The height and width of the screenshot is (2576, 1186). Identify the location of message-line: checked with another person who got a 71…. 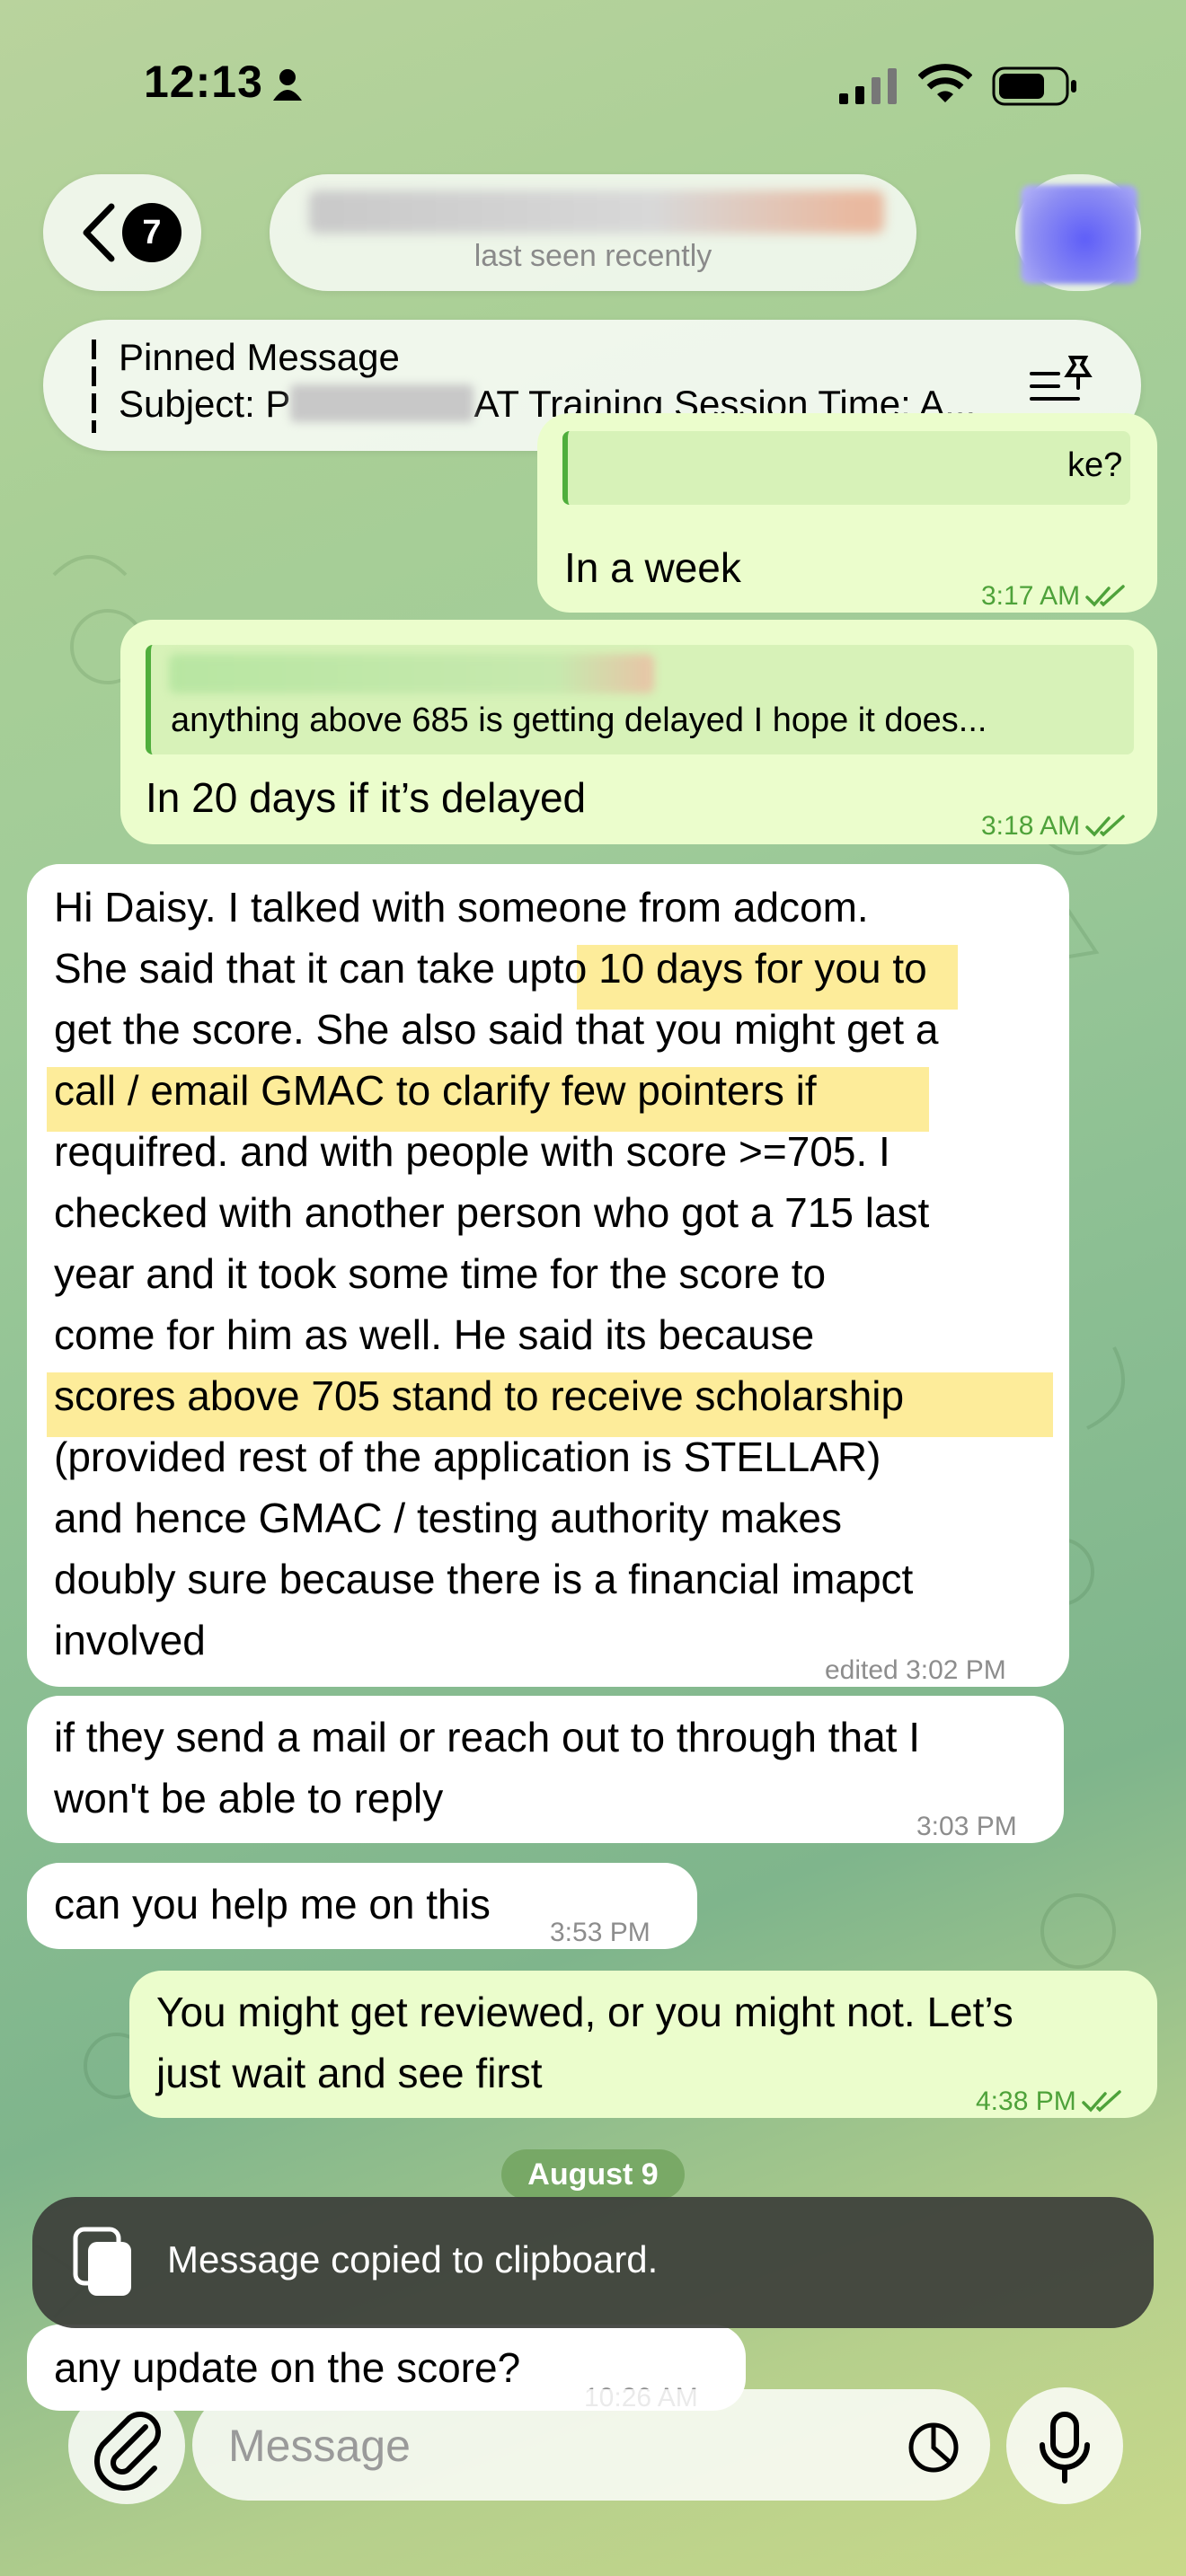
(492, 1212).